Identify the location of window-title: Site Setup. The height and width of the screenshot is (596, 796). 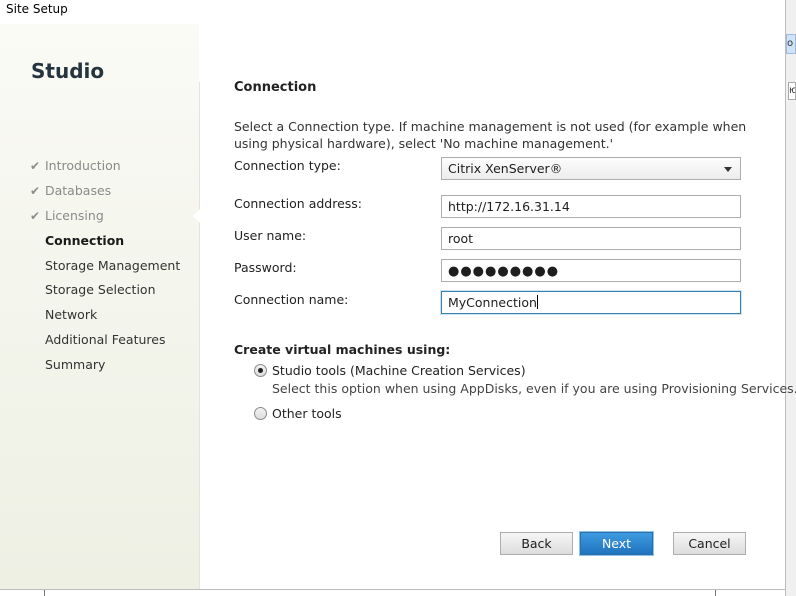
(37, 9).